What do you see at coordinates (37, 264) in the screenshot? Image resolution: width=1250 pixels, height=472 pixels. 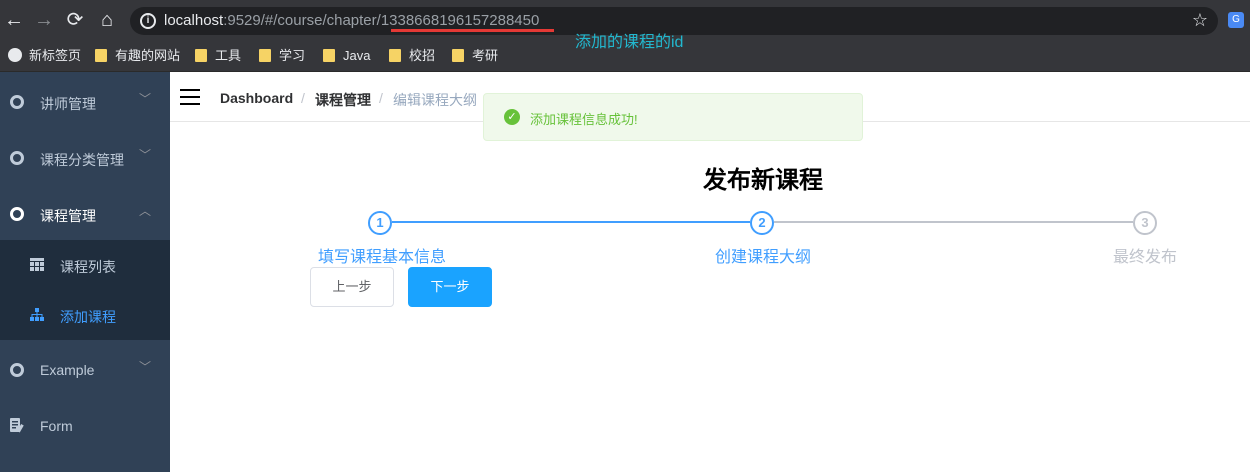 I see `table-icon` at bounding box center [37, 264].